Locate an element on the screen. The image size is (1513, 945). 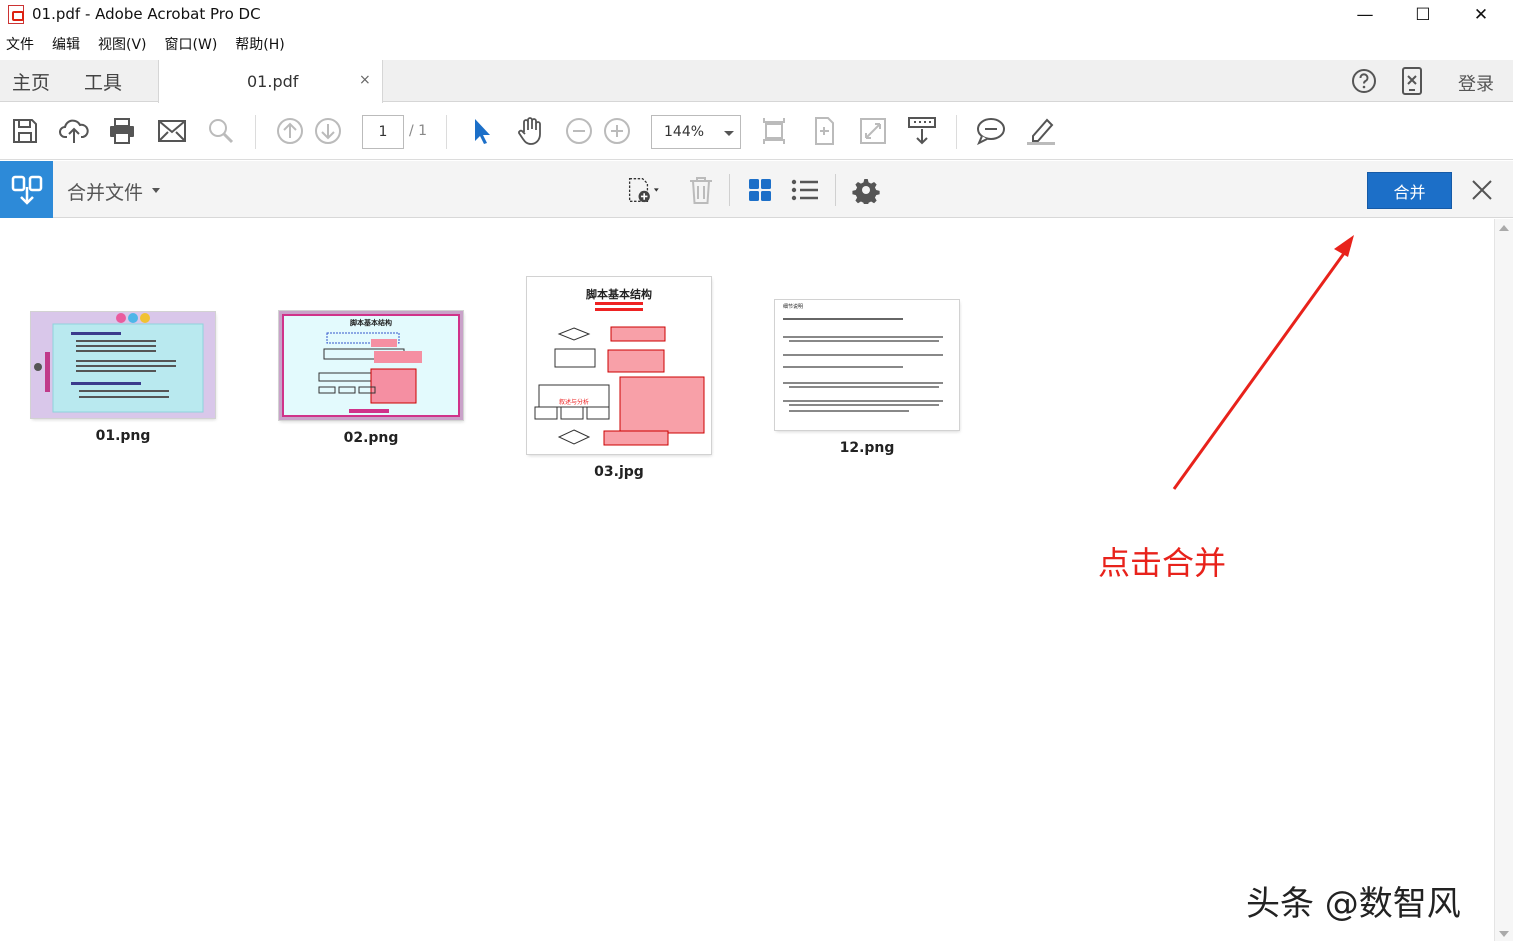
tab-close-icon: × is located at coordinates (365, 80).